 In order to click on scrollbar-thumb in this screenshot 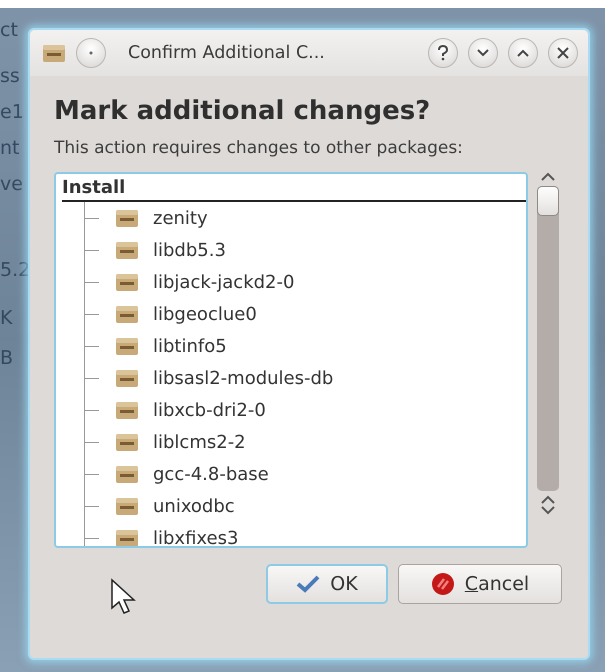, I will do `click(548, 201)`.